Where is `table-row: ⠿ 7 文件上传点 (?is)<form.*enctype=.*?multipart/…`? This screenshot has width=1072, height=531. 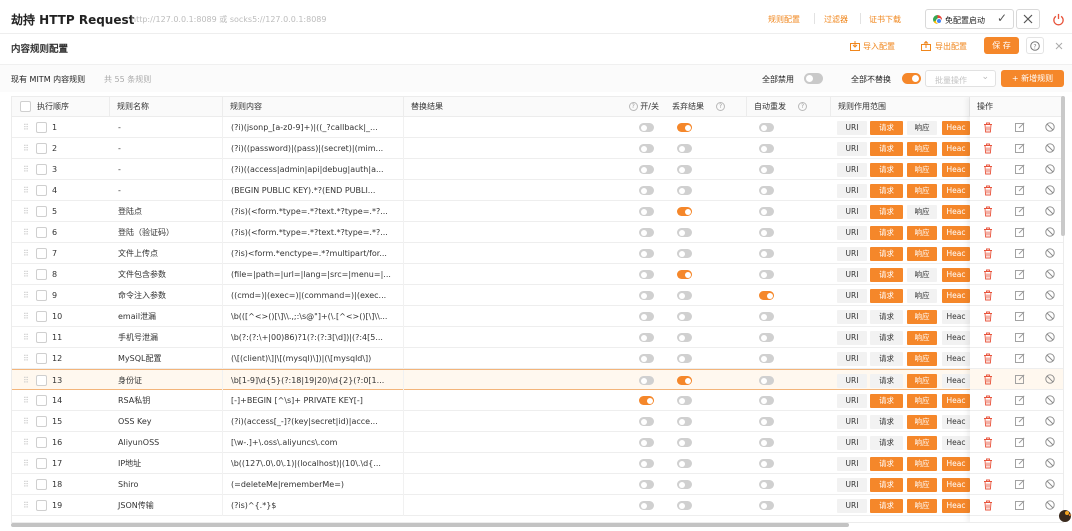 table-row: ⠿ 7 文件上传点 (?is)<form.*enctype=.*?multipart/… is located at coordinates (537, 253).